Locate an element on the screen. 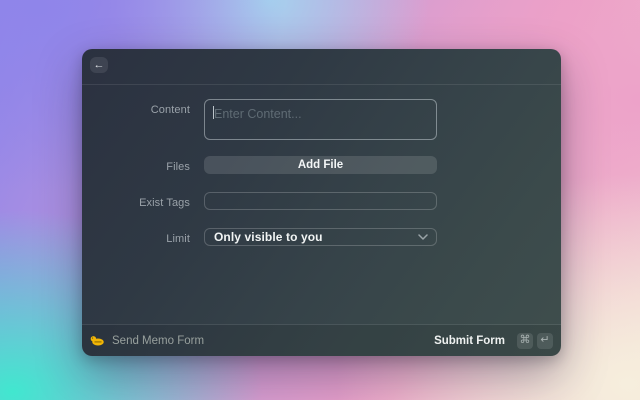  memo-duck-icon is located at coordinates (97, 340).